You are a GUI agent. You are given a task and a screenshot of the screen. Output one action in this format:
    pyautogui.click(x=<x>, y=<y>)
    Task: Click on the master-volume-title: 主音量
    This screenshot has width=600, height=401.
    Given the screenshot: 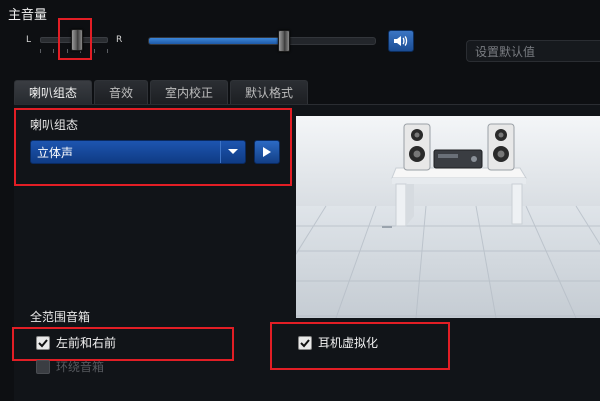 What is the action you would take?
    pyautogui.click(x=28, y=15)
    